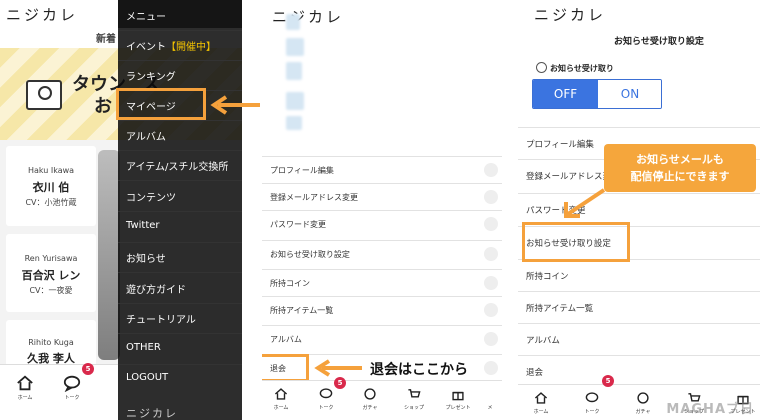 This screenshot has height=420, width=760. Describe the element at coordinates (458, 394) in the screenshot. I see `gift-icon` at that location.